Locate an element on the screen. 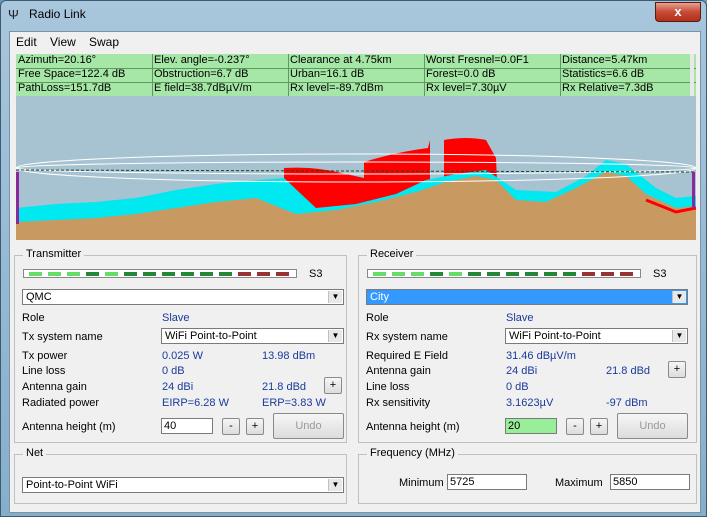 This screenshot has height=517, width=707. rx-role-label: Role is located at coordinates (377, 318).